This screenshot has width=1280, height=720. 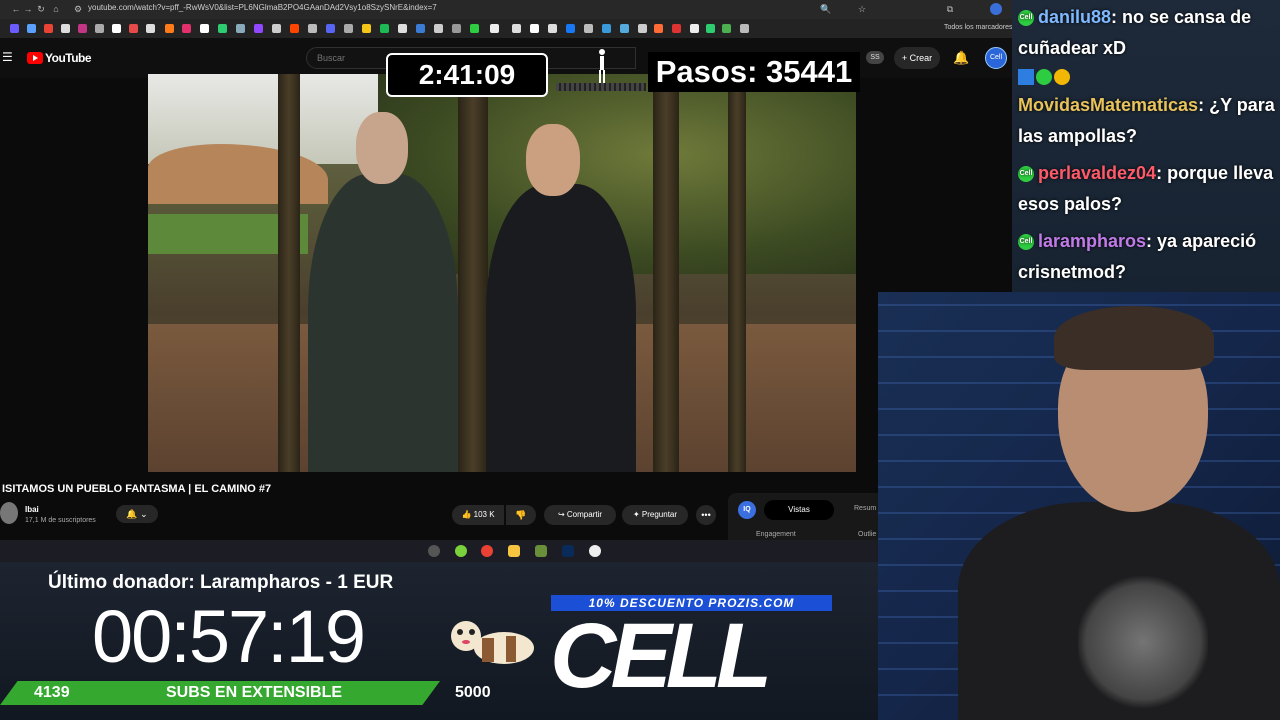 I want to click on forward-icon: →, so click(x=28, y=9).